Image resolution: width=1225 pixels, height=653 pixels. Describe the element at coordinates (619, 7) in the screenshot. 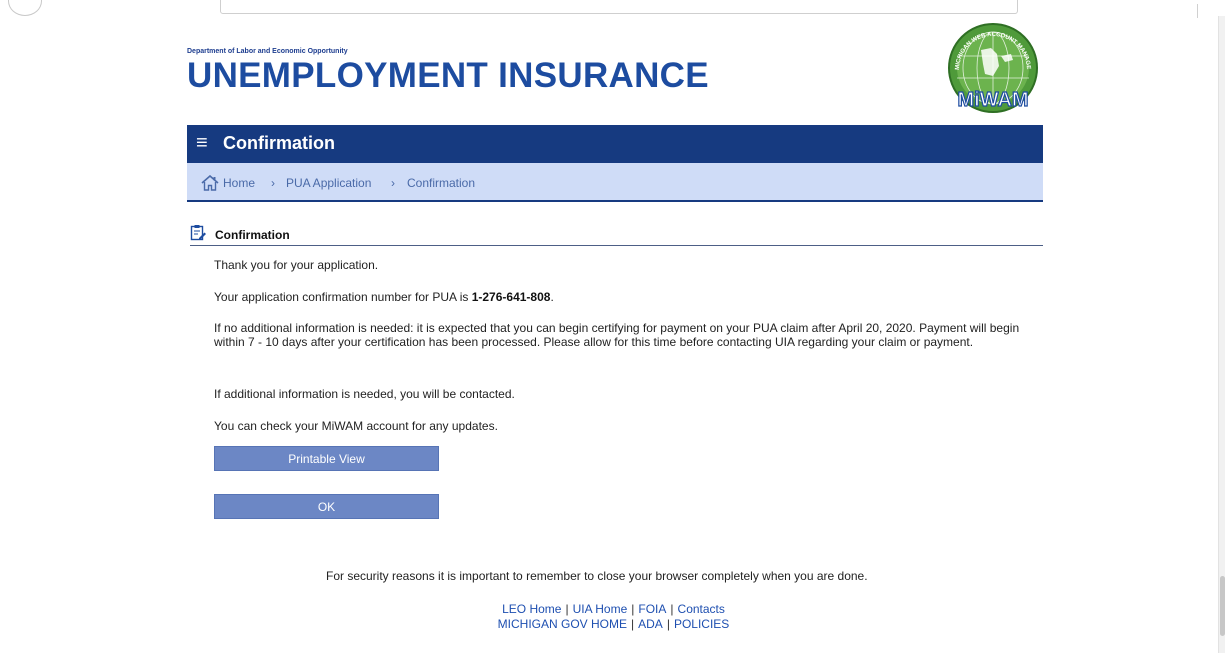

I see `browser-address-bar` at that location.